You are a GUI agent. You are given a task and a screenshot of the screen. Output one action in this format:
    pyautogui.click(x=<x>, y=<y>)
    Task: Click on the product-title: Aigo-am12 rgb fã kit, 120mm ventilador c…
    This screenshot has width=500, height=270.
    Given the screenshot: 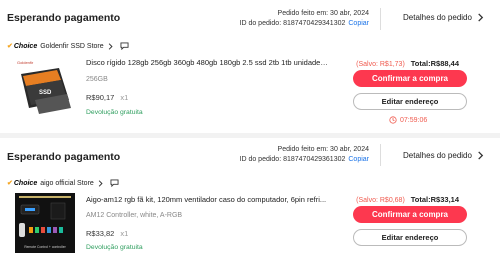 What is the action you would take?
    pyautogui.click(x=208, y=199)
    